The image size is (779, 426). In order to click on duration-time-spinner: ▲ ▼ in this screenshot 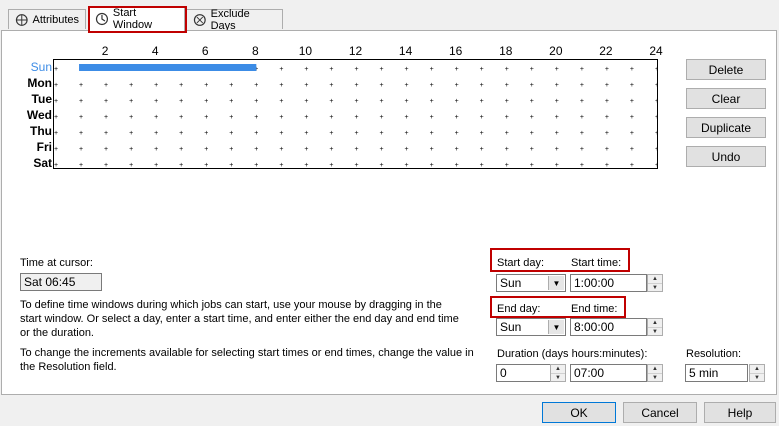, I will do `click(655, 373)`.